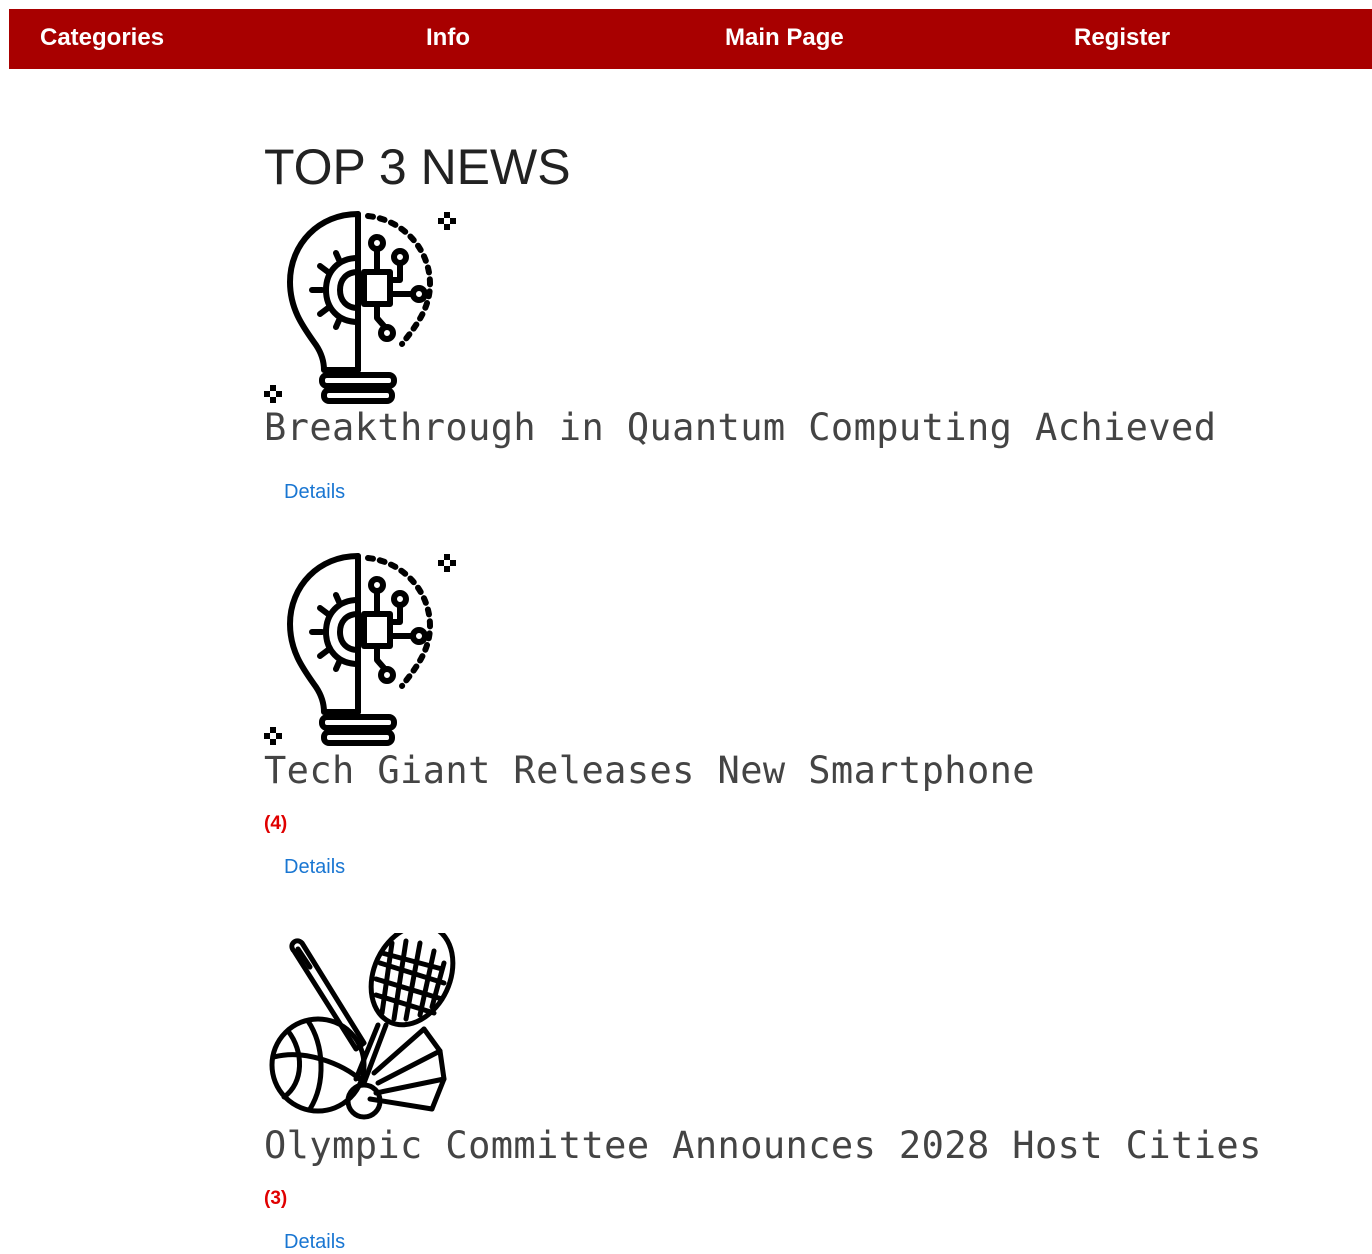 This screenshot has height=1254, width=1372. What do you see at coordinates (364, 1031) in the screenshot?
I see `sports-equipment-icon` at bounding box center [364, 1031].